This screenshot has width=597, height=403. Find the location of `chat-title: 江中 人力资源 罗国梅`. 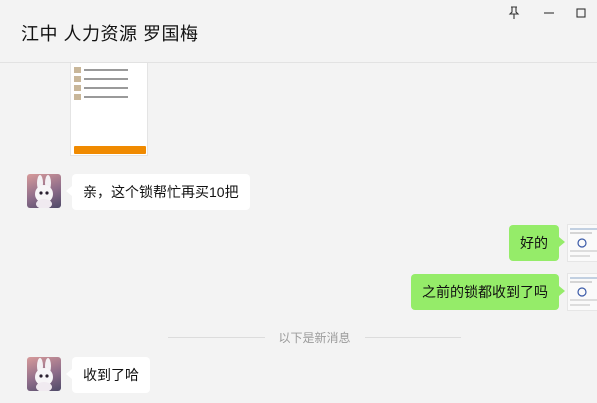

chat-title: 江中 人力资源 罗国梅 is located at coordinates (110, 34).